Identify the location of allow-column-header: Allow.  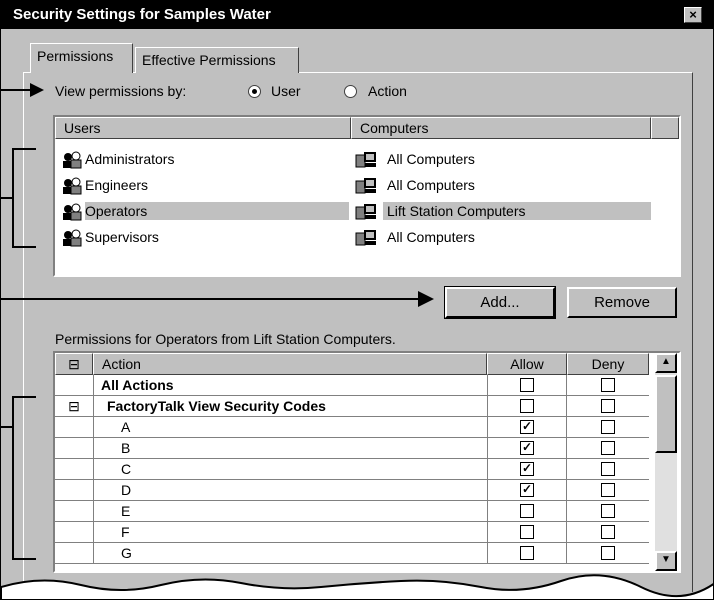
(527, 364).